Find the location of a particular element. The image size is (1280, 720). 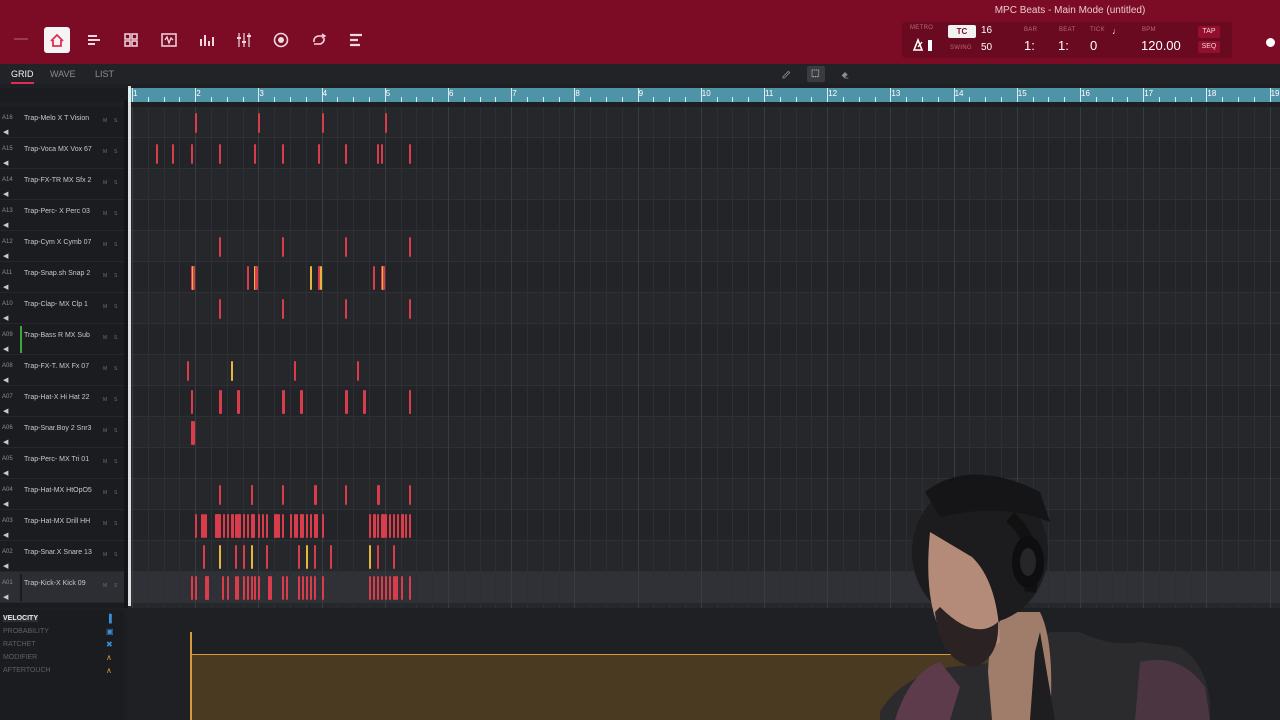

track-row: A09 Trap-Bass R MX Sub ◀ M S is located at coordinates (62, 339).